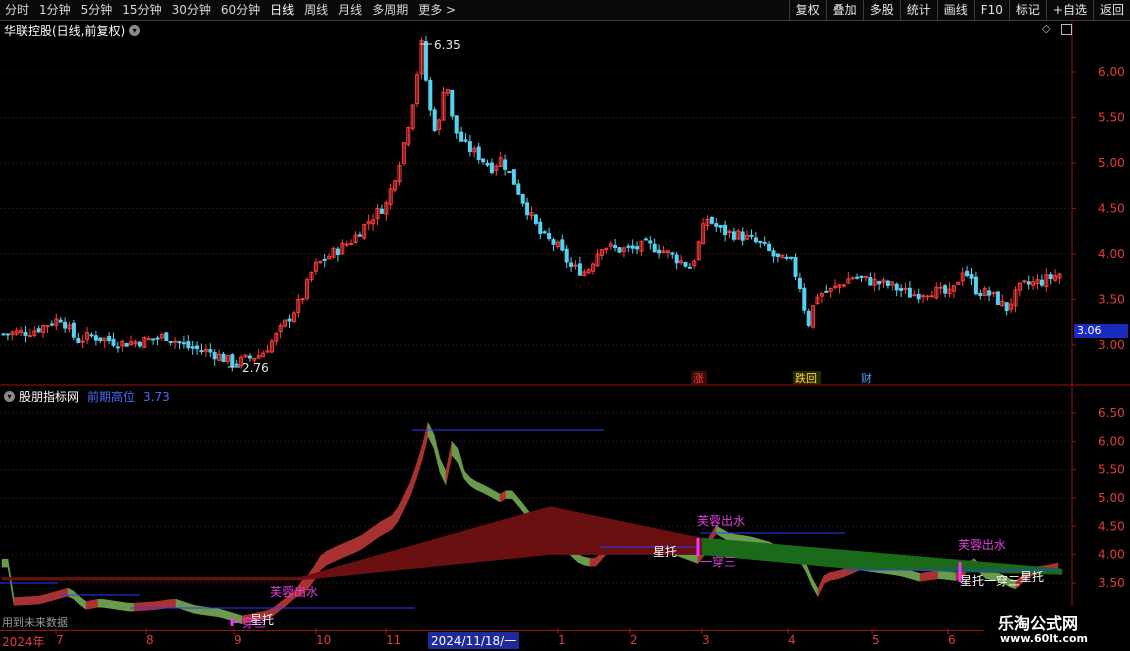  Describe the element at coordinates (562, 640) in the screenshot. I see `date-label: 1` at that location.